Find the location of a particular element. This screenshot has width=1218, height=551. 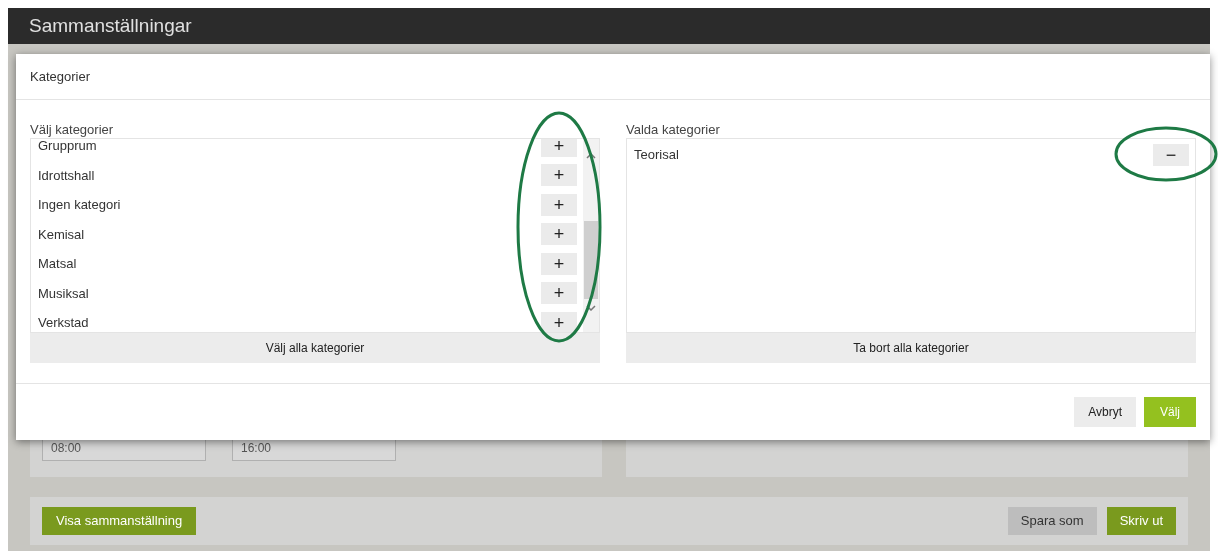

category-name: Idrottshall is located at coordinates (66, 175).